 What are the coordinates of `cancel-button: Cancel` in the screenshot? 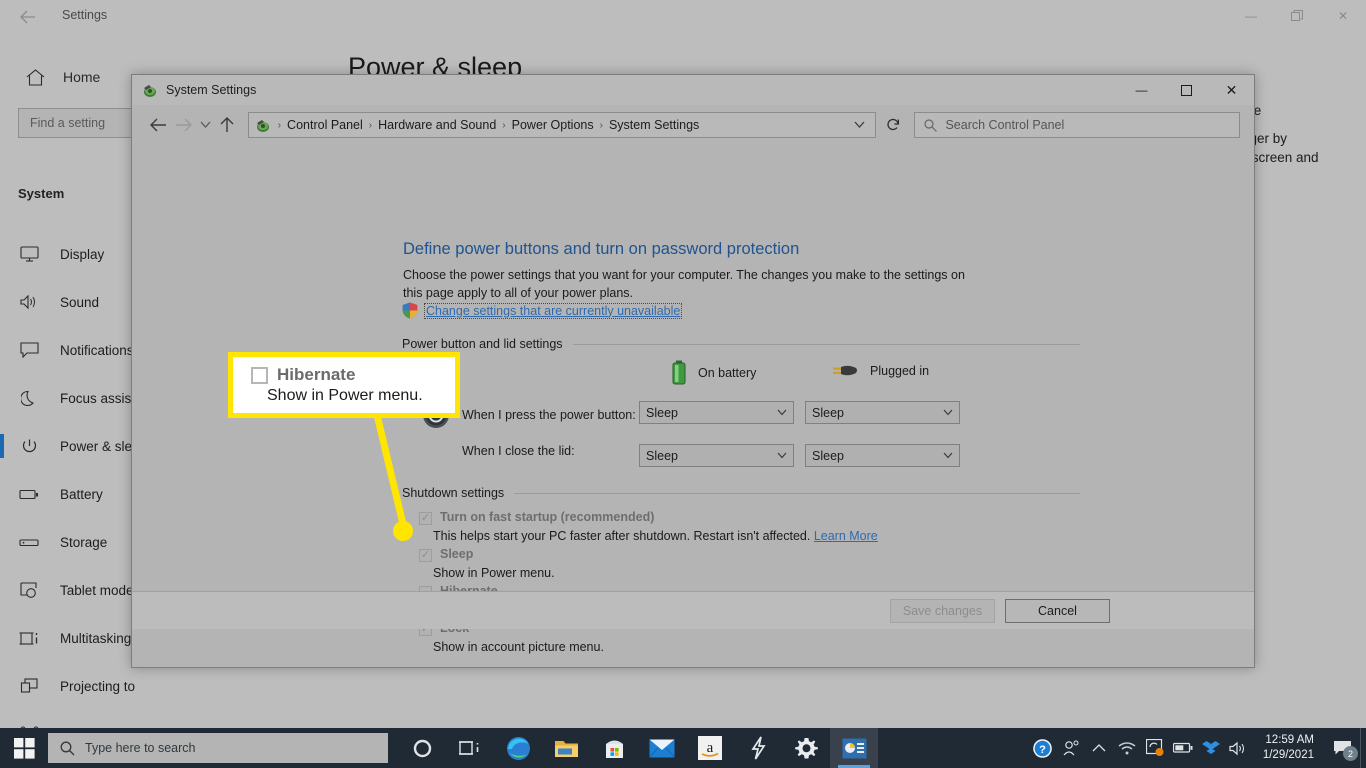 It's located at (1057, 610).